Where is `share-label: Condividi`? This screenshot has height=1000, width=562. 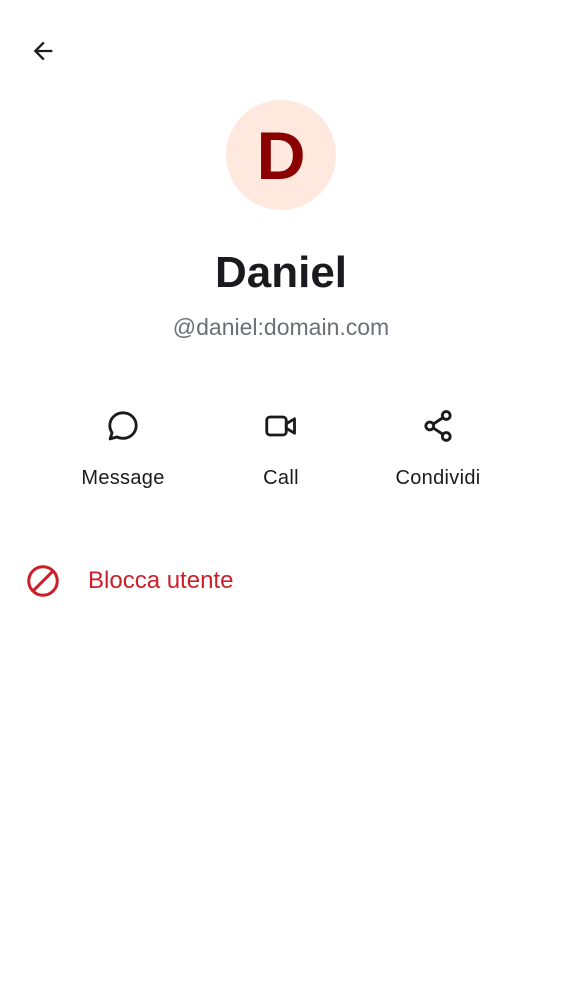 share-label: Condividi is located at coordinates (438, 478).